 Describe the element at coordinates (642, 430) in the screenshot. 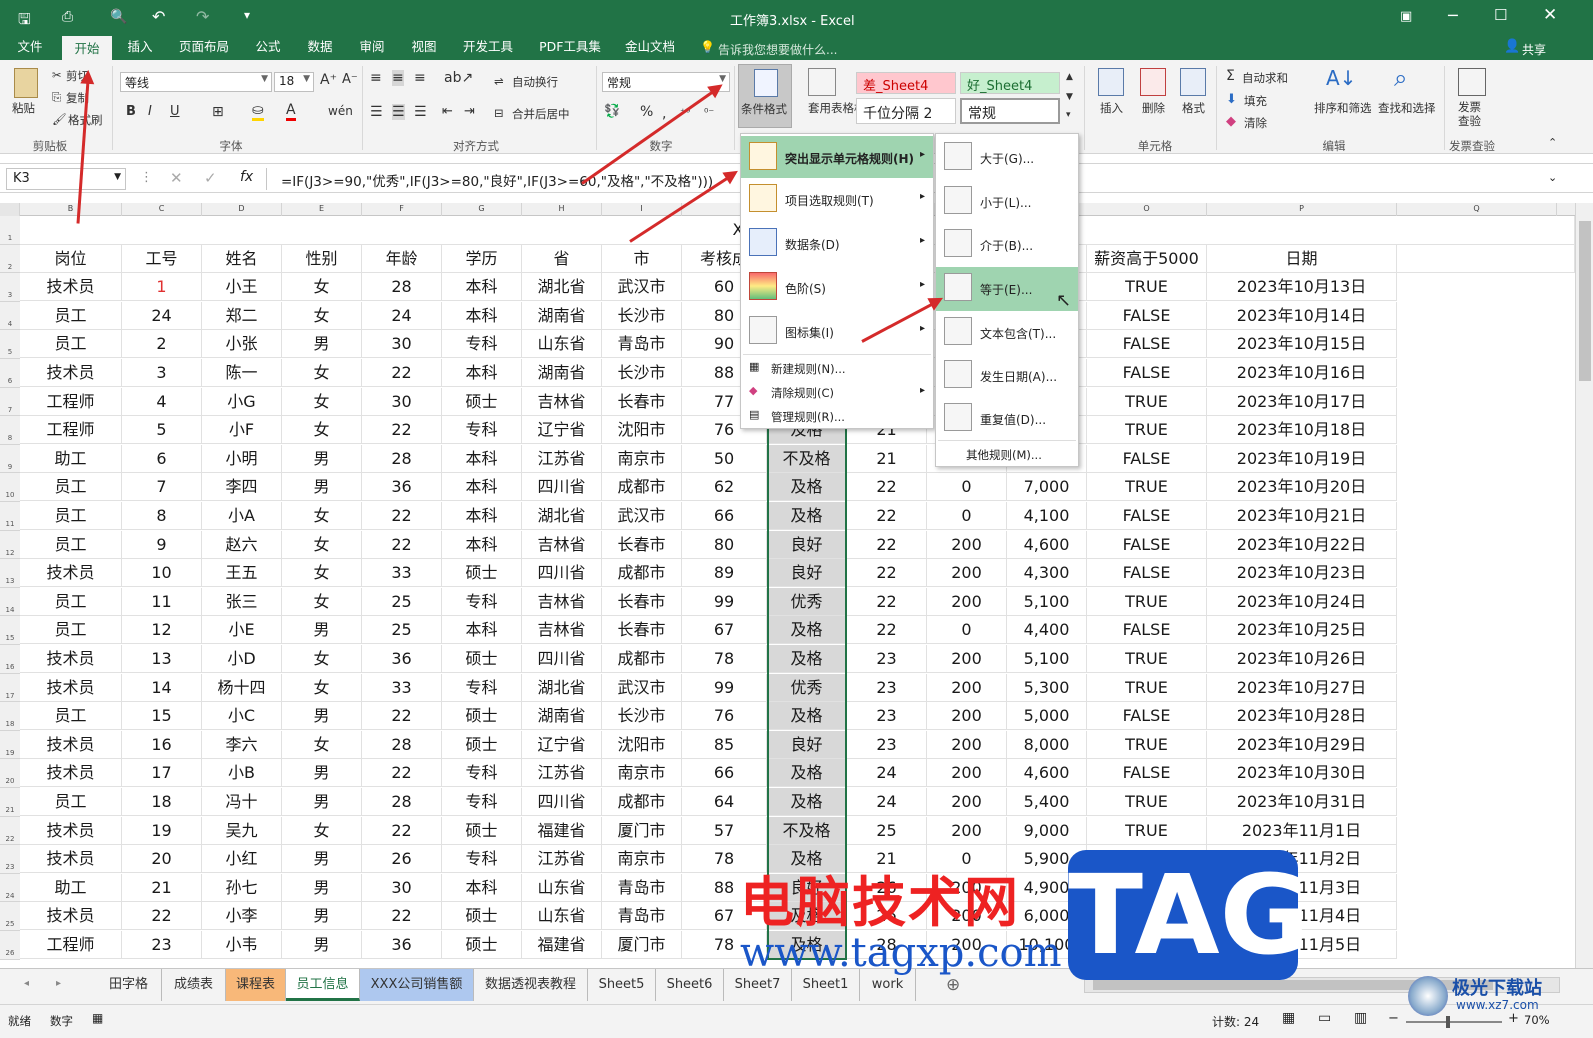

I see `data-cell: 沈阳市` at that location.